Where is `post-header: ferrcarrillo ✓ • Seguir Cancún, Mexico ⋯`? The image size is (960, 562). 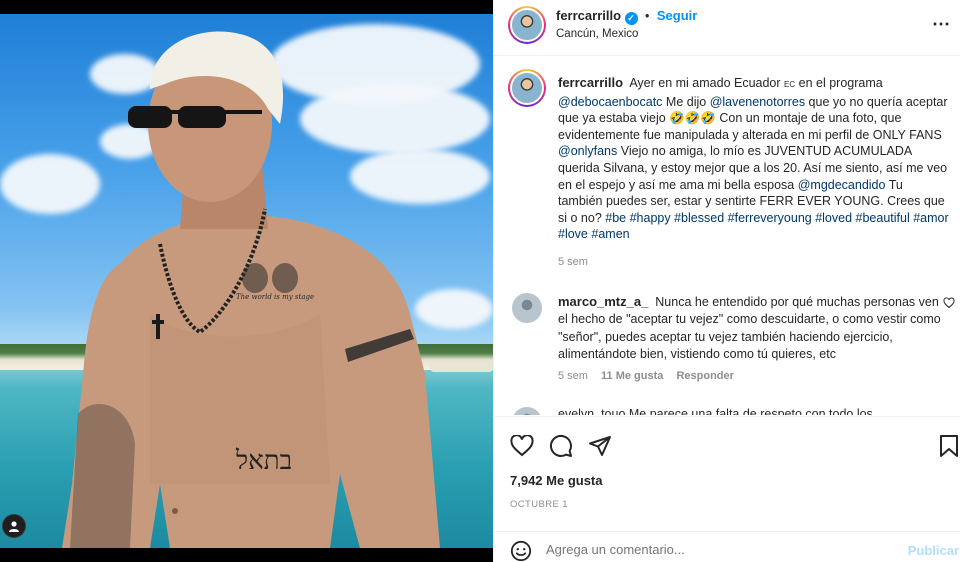
post-header: ferrcarrillo ✓ • Seguir Cancún, Mexico ⋯ is located at coordinates (727, 28).